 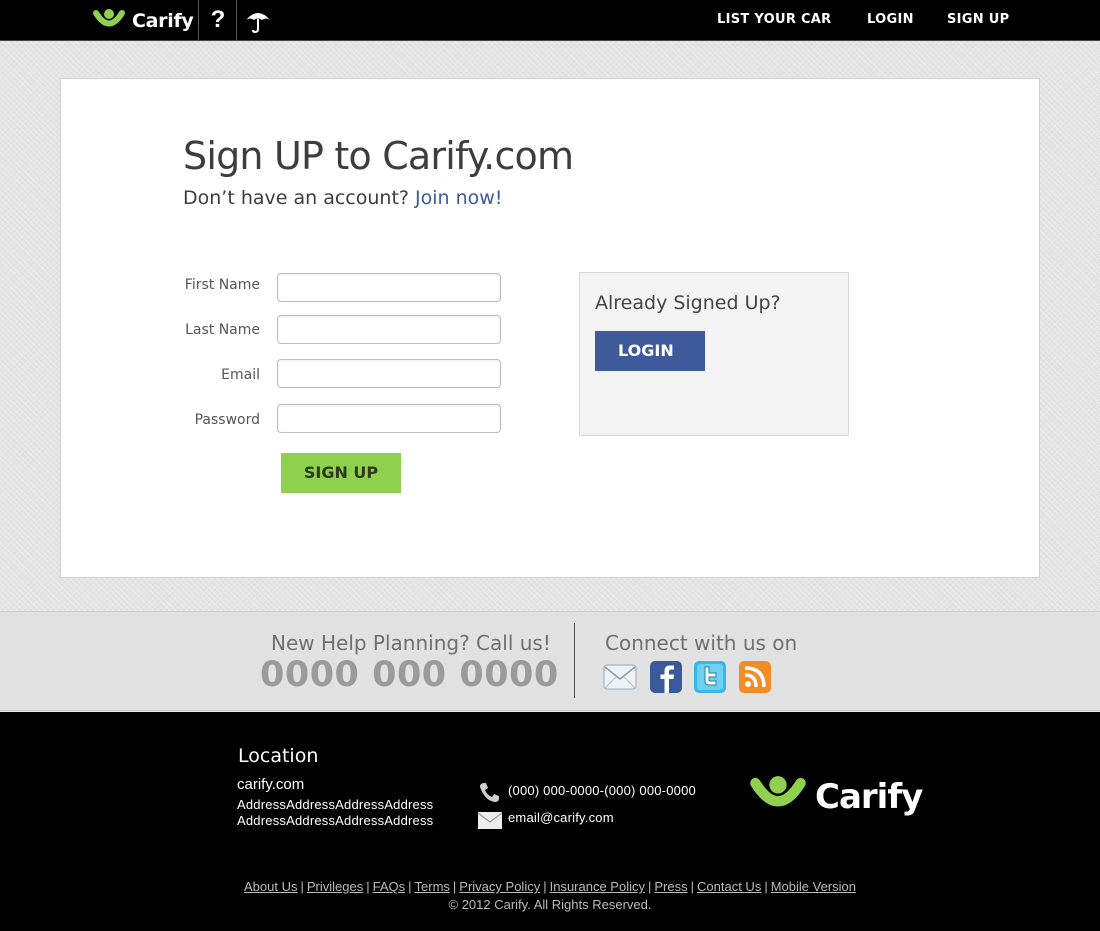 I want to click on footer-link-privileges: Privileges, so click(x=335, y=886).